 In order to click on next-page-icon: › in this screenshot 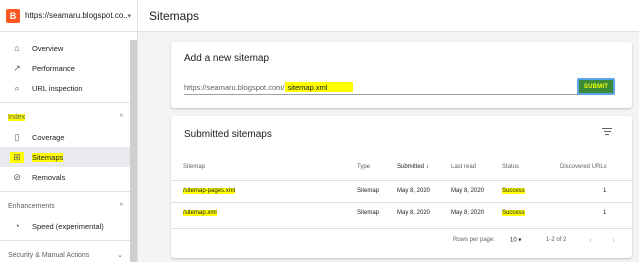, I will do `click(613, 240)`.